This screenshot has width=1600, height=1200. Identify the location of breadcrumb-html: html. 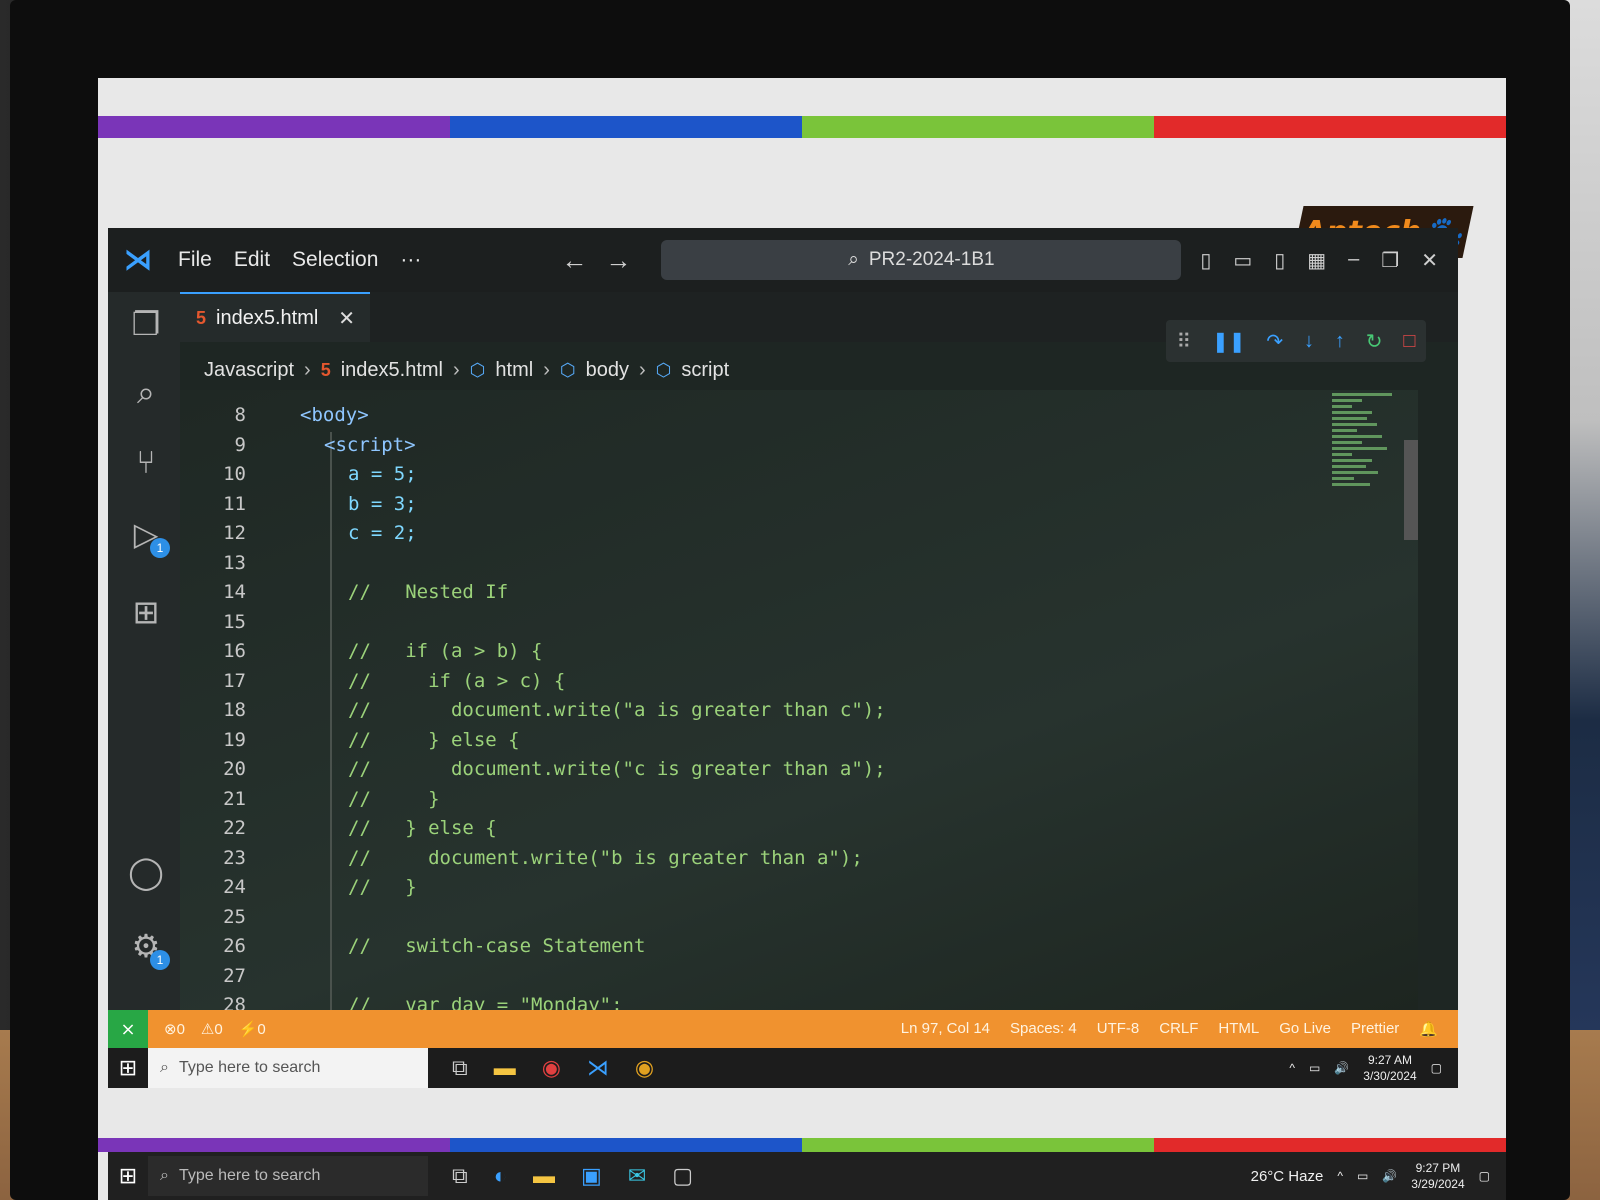
(514, 370).